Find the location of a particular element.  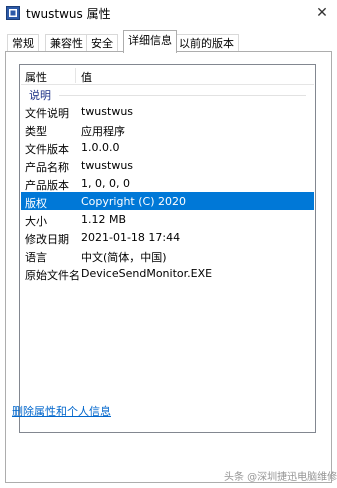

tab-previous-versions: 以前的版本 is located at coordinates (206, 43).